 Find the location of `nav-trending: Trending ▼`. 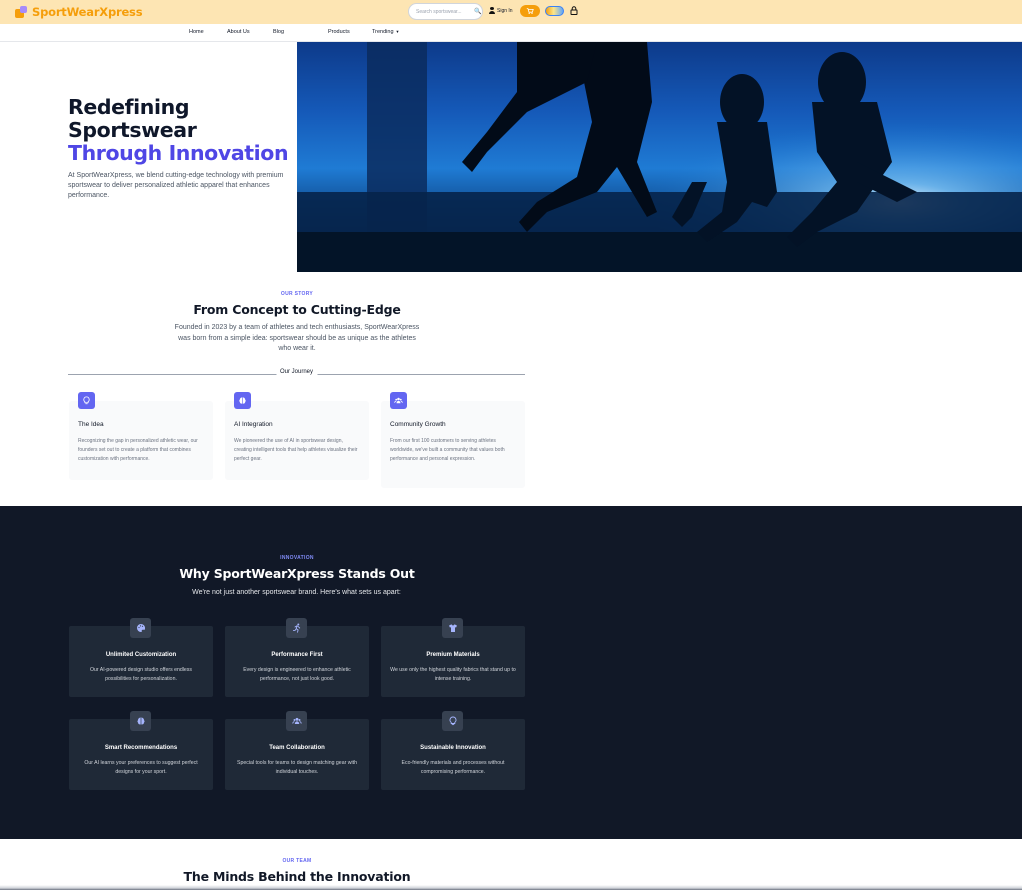

nav-trending: Trending ▼ is located at coordinates (385, 32).